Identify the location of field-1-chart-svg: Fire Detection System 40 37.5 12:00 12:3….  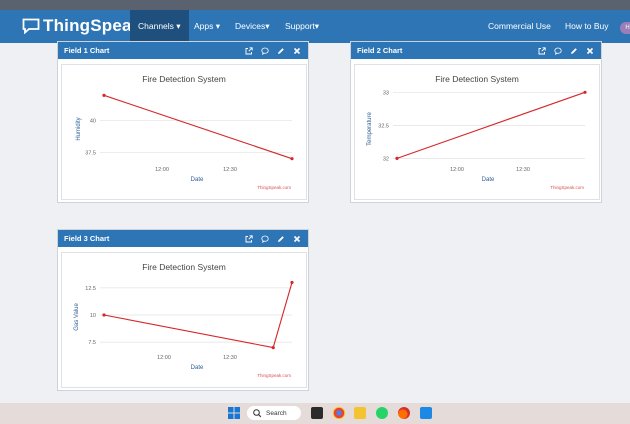
(185, 132).